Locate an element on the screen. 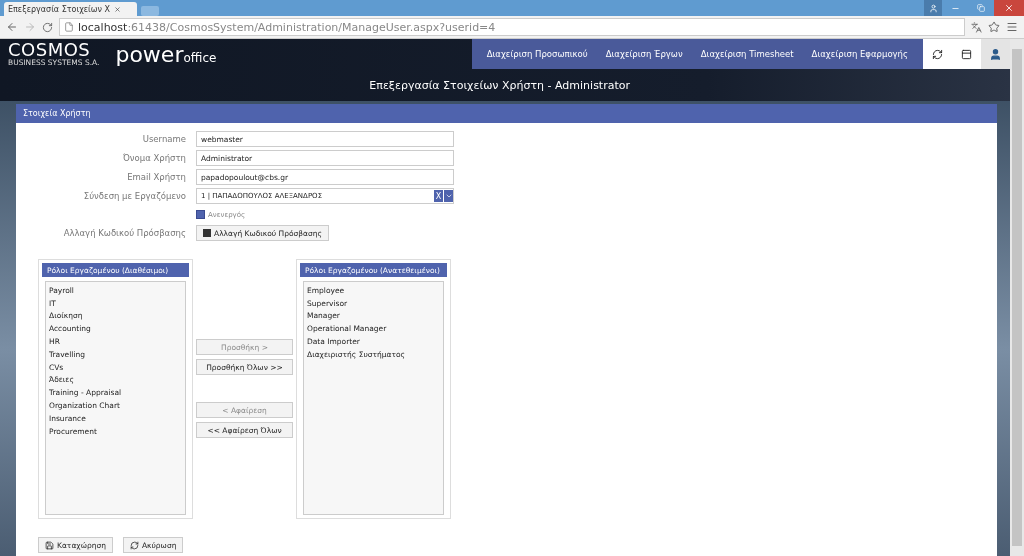  reload-icon is located at coordinates (47, 27).